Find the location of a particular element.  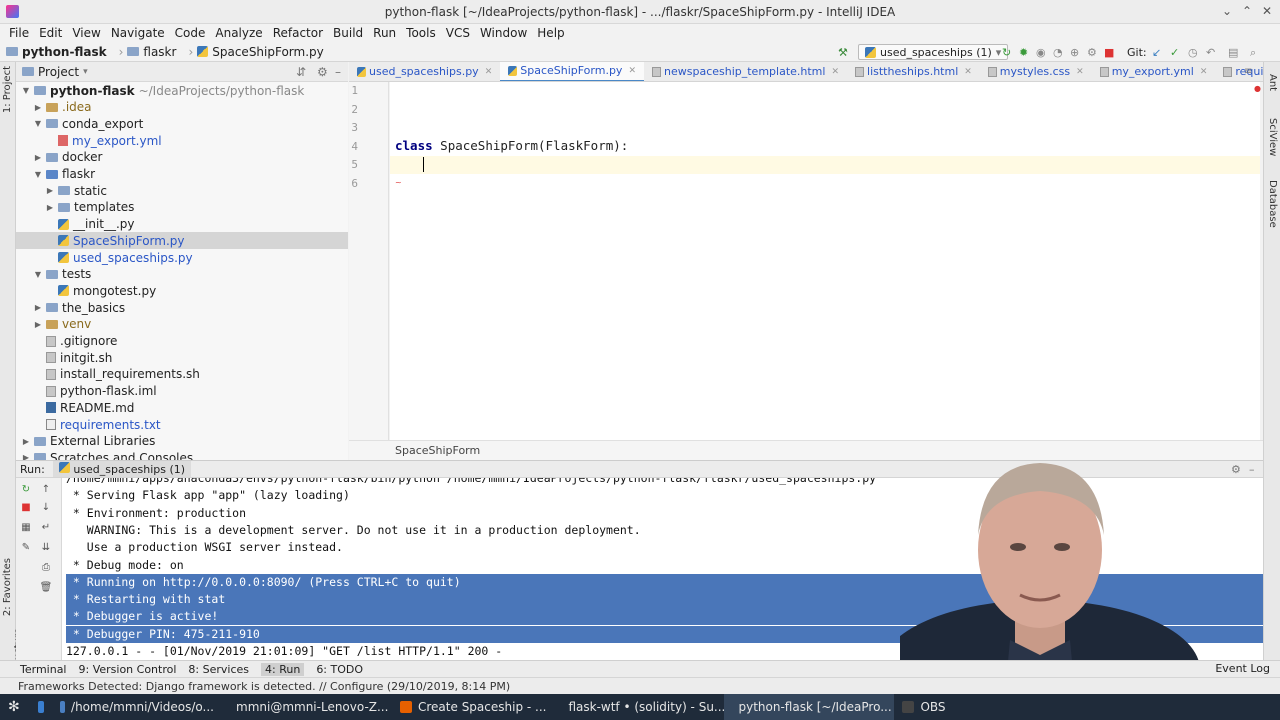

tree-item: ▶ .idea is located at coordinates (63, 107).